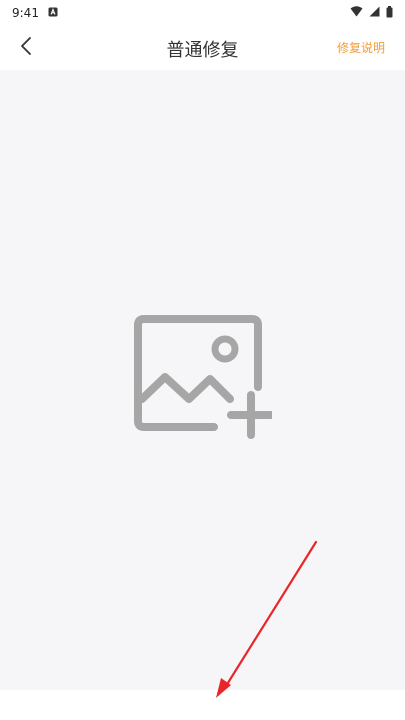 This screenshot has width=405, height=720. Describe the element at coordinates (202, 705) in the screenshot. I see `bottom-area` at that location.